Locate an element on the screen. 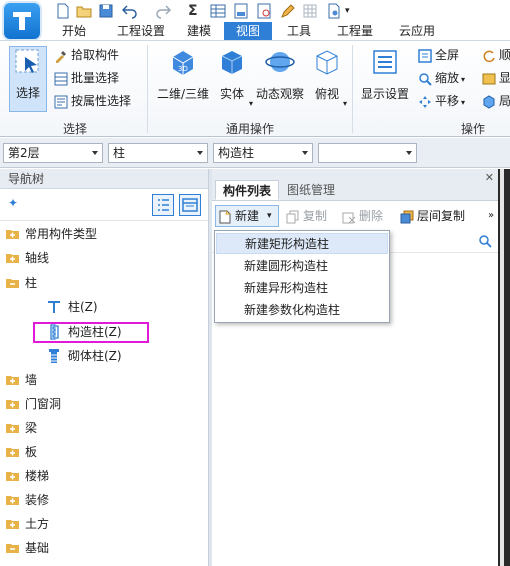 The image size is (510, 566). list-icon is located at coordinates (163, 205).